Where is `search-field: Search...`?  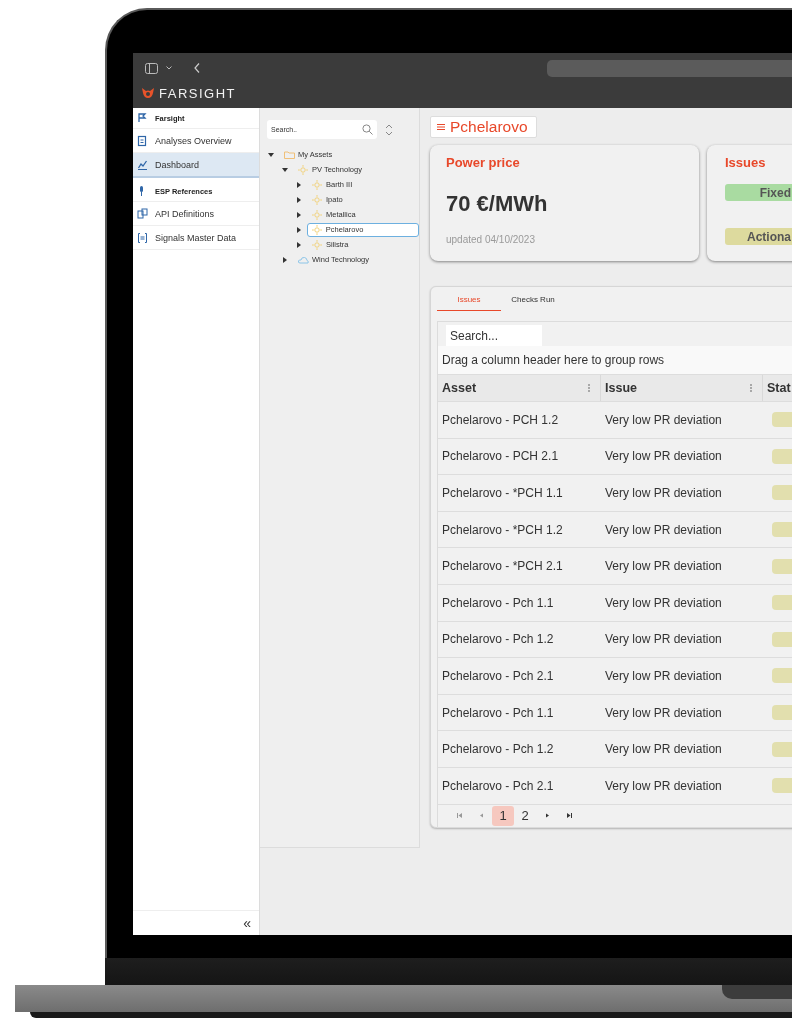 search-field: Search... is located at coordinates (494, 335).